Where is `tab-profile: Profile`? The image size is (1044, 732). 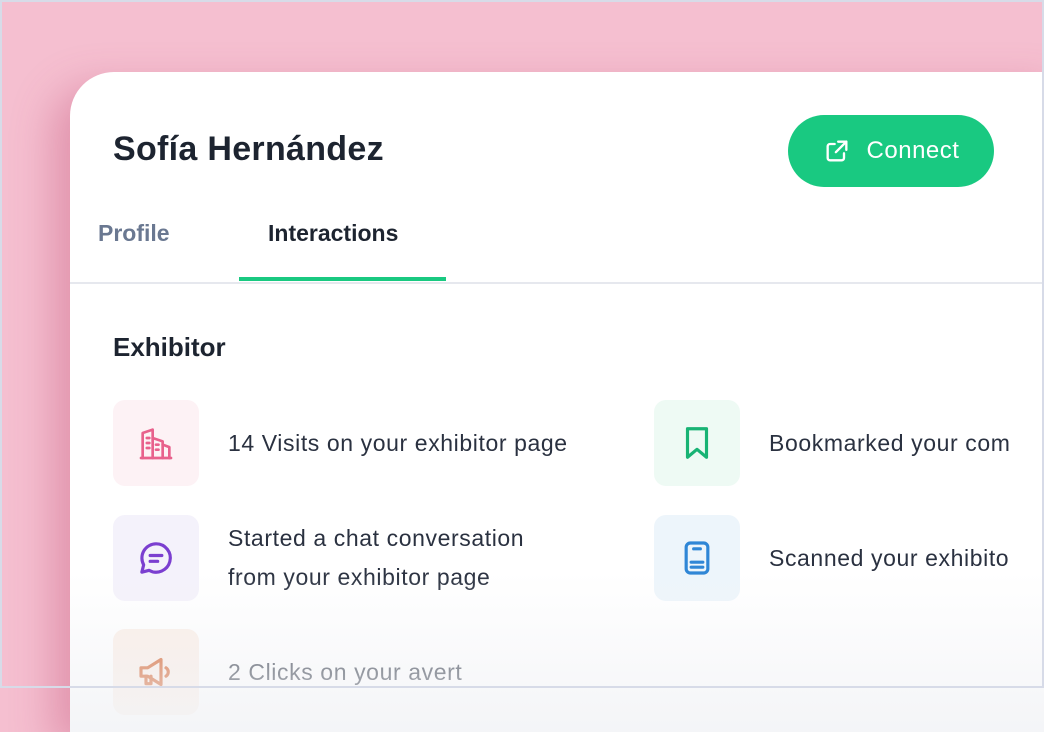
tab-profile: Profile is located at coordinates (134, 233).